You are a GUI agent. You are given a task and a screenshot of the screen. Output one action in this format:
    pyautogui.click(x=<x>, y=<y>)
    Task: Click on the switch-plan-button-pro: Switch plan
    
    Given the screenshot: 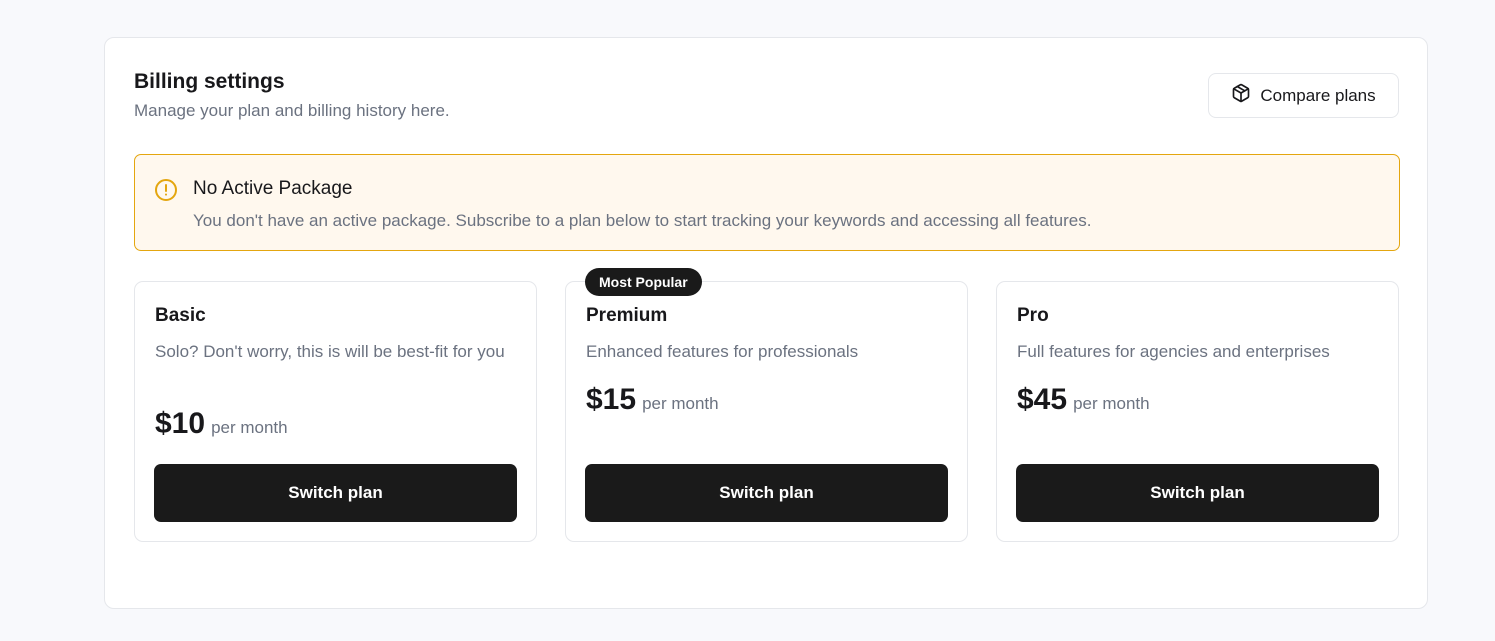 What is the action you would take?
    pyautogui.click(x=1197, y=493)
    